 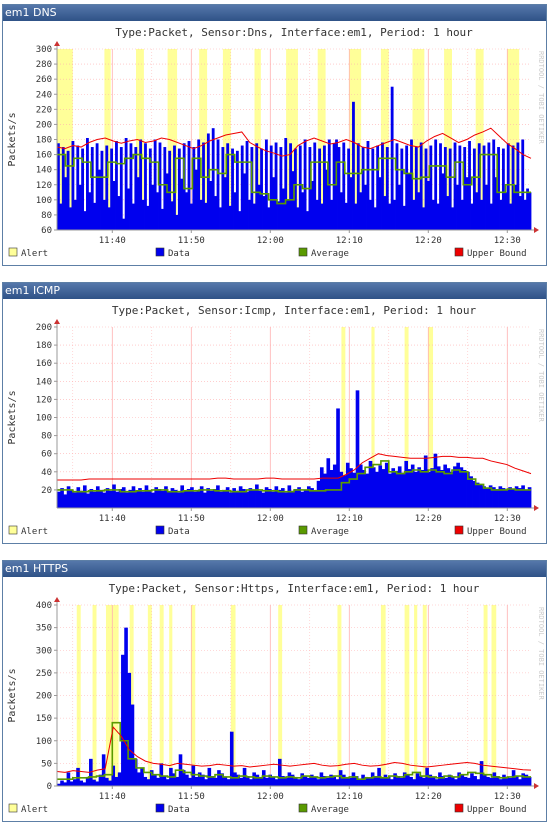 I want to click on y-tick-label: 160, so click(x=44, y=364).